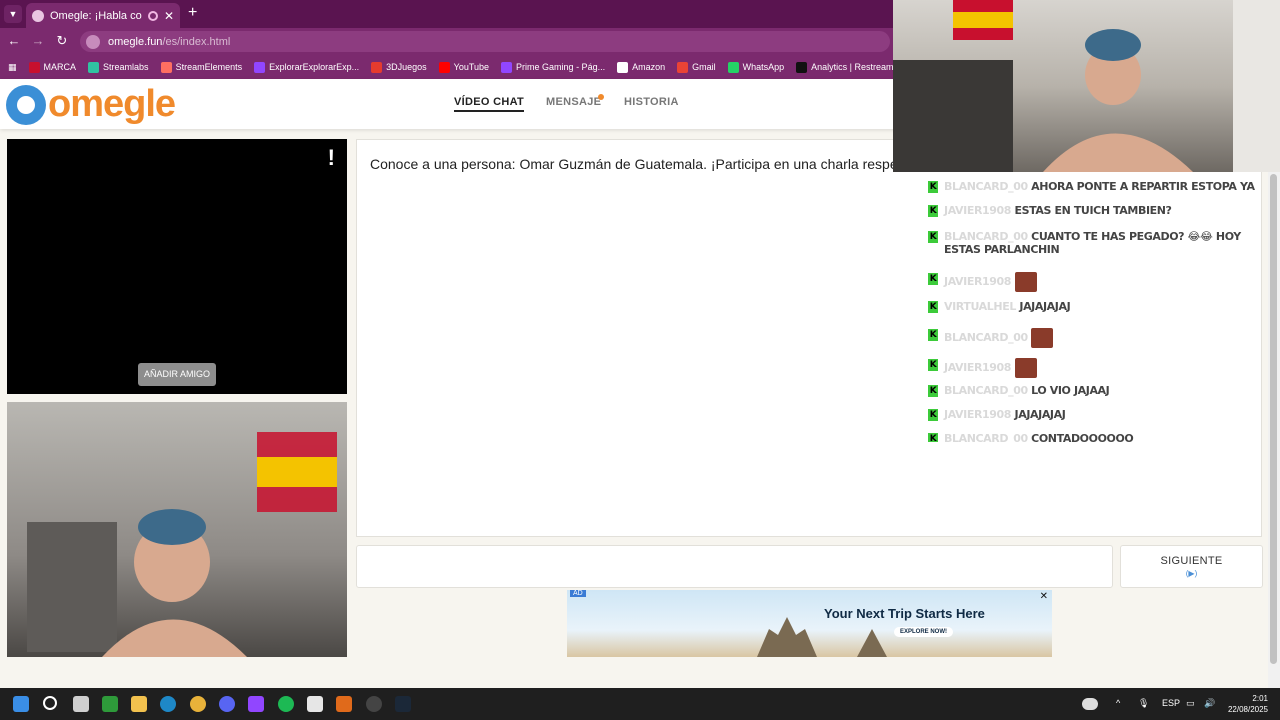  I want to click on stream-chat-message: K JAVIER1908 JAJAJAJAJ, so click(1093, 414).